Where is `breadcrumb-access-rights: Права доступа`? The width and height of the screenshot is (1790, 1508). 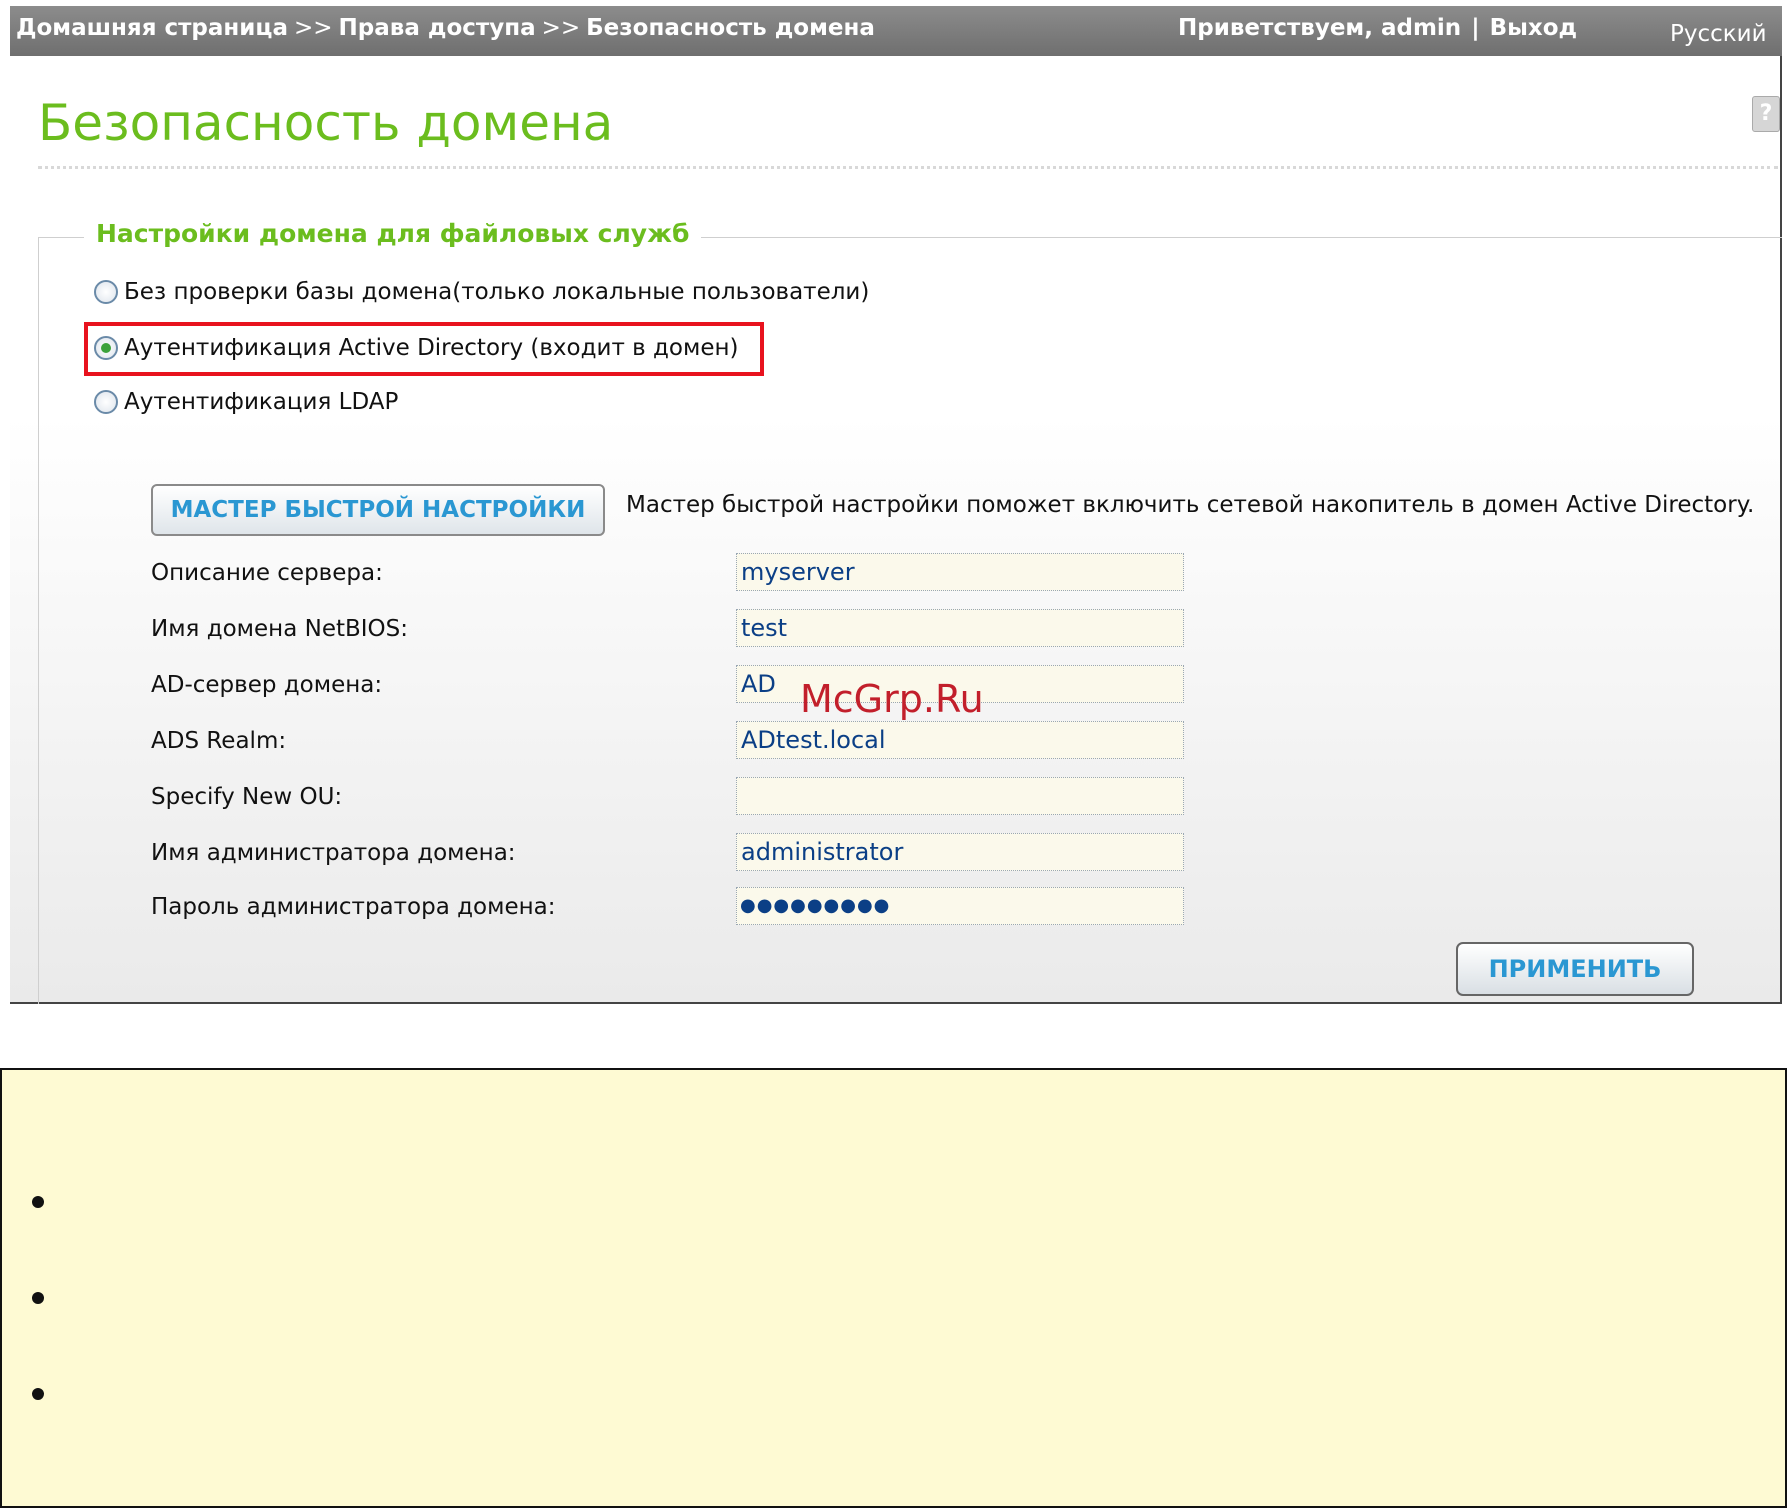
breadcrumb-access-rights: Права доступа is located at coordinates (437, 28).